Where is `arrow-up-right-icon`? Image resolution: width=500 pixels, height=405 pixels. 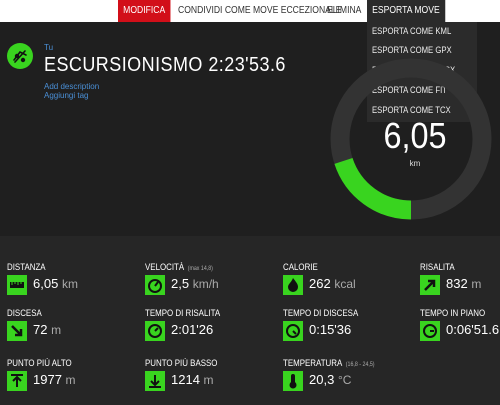 arrow-up-right-icon is located at coordinates (430, 285).